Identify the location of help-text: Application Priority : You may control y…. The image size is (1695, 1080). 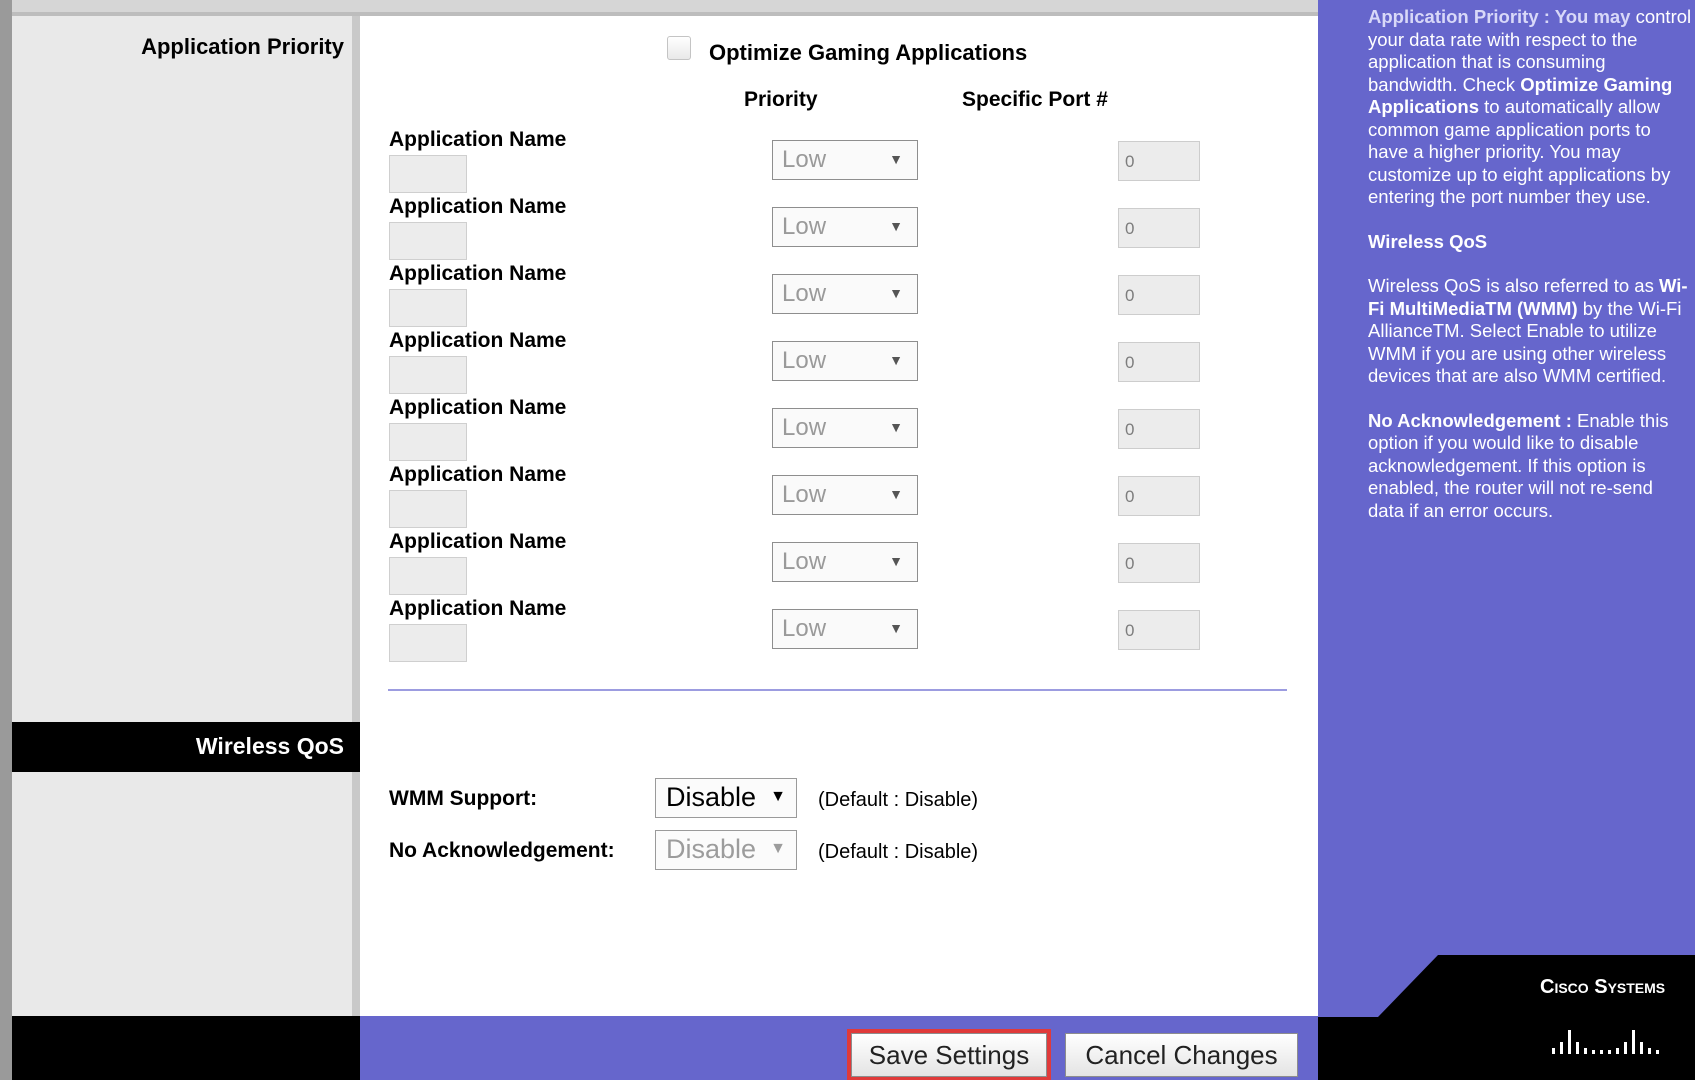
(1530, 275).